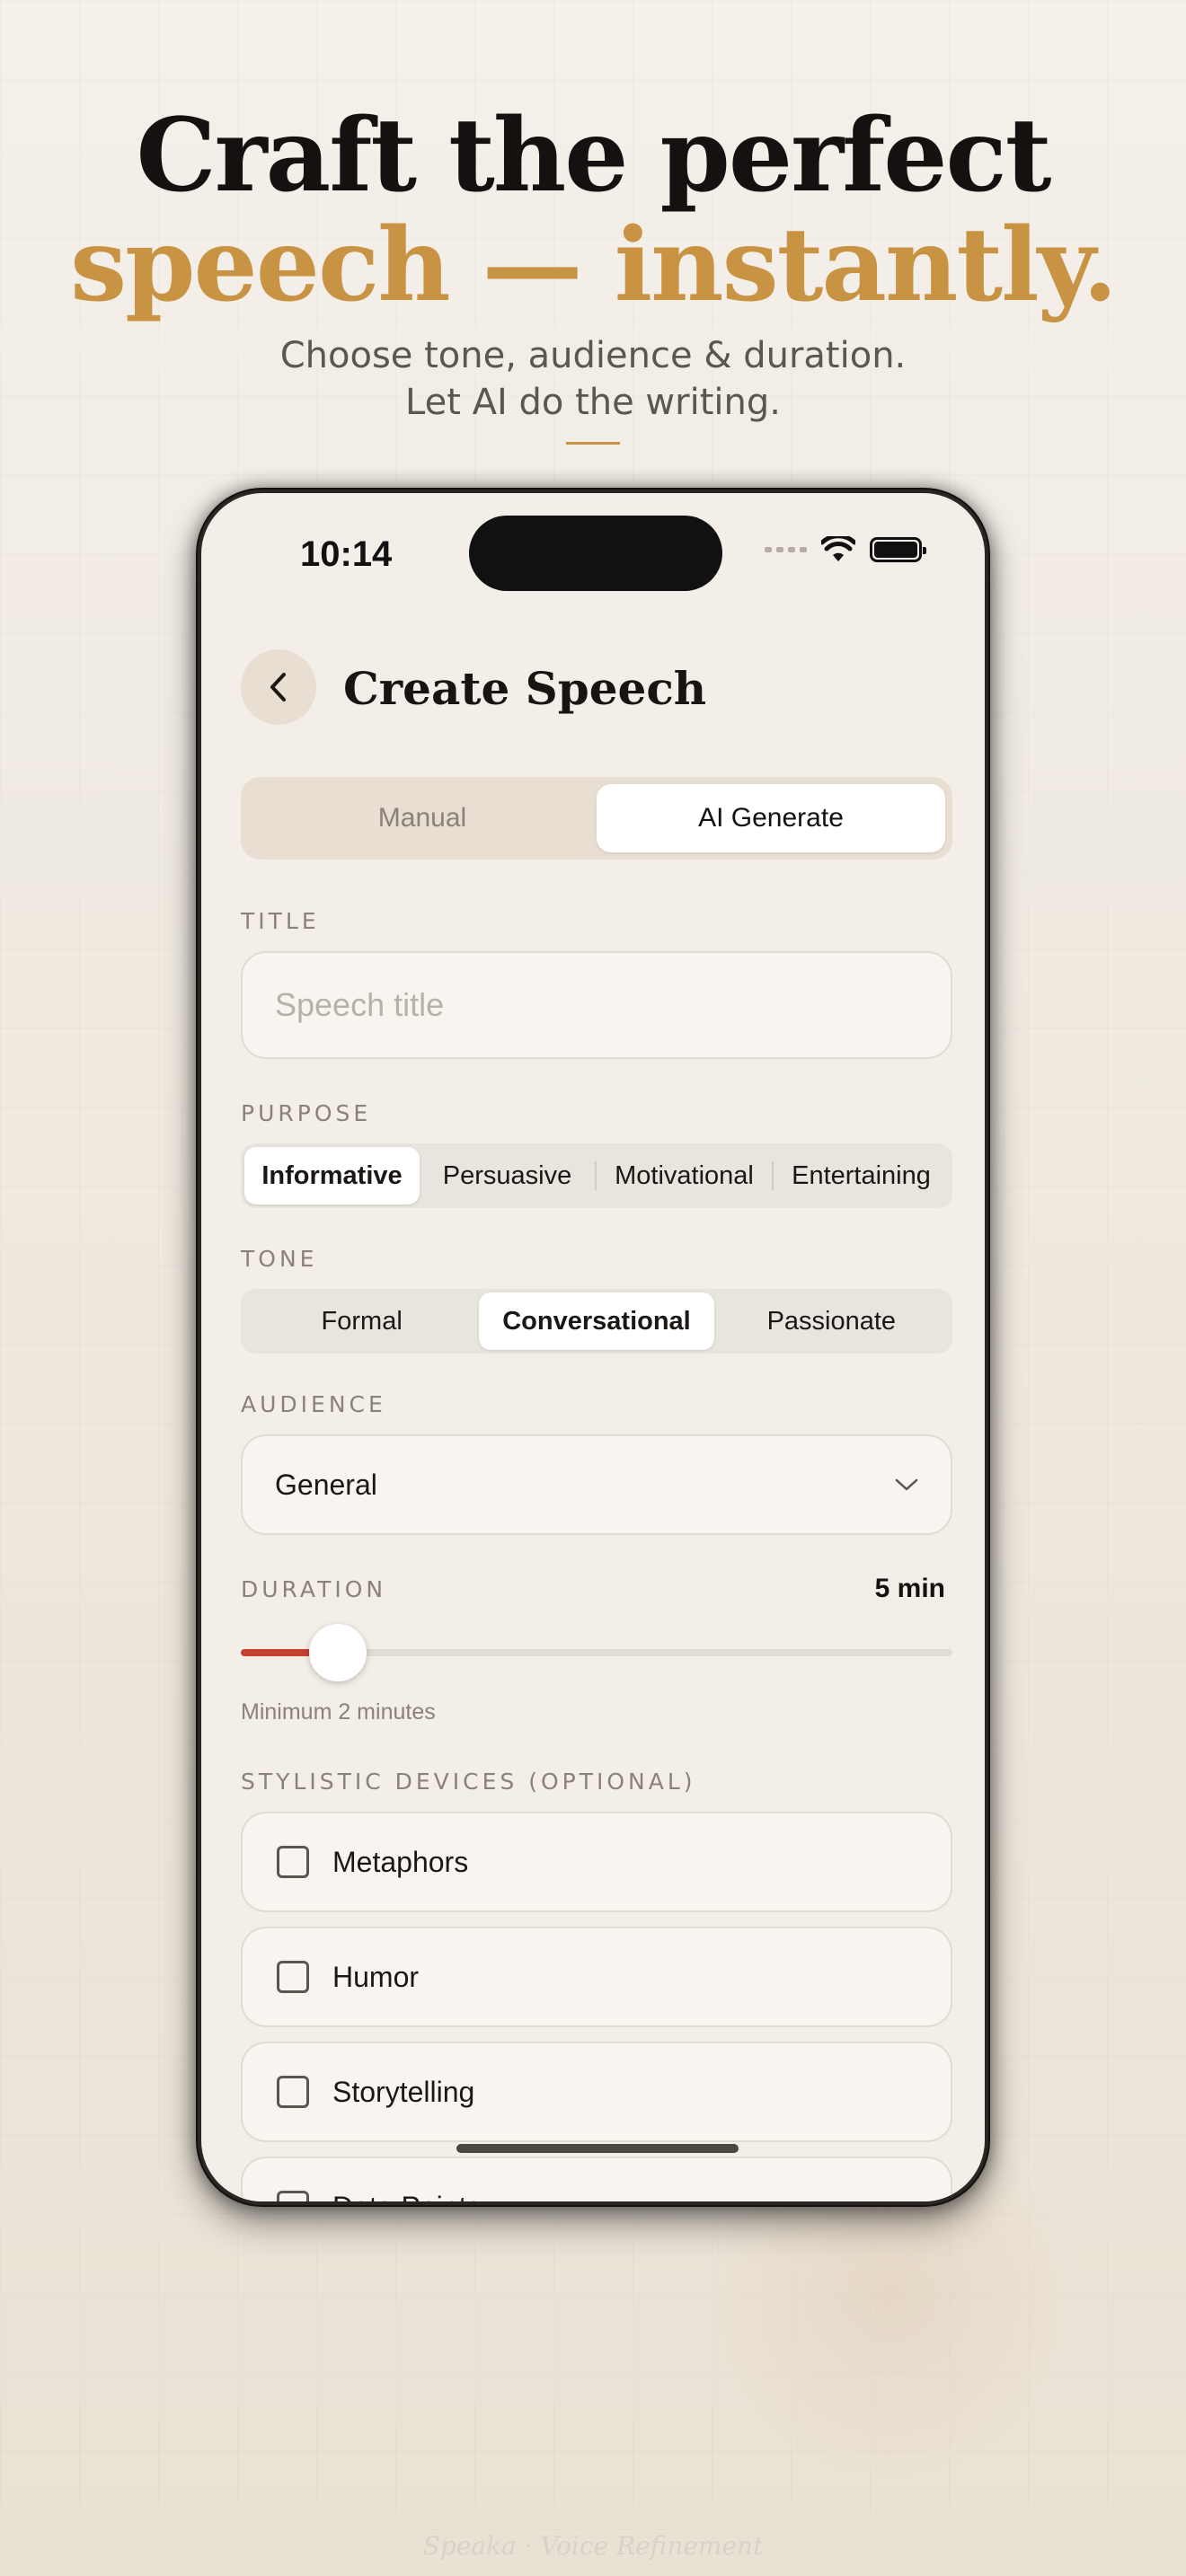  I want to click on tone-option-formal: Formal, so click(361, 1321).